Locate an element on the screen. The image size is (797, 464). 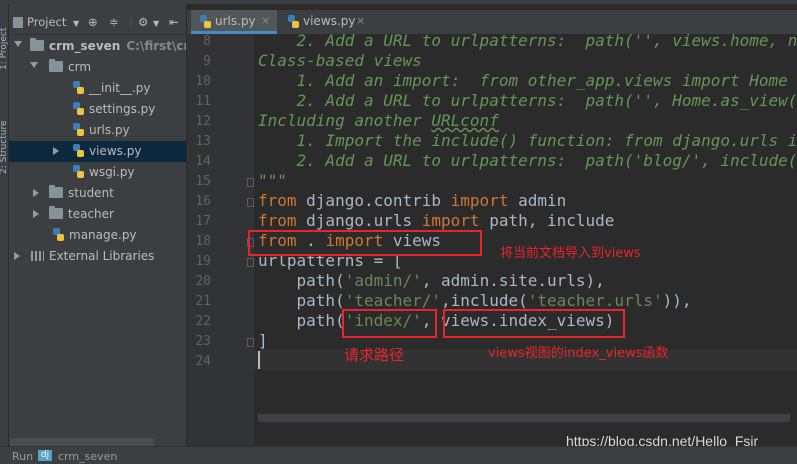
collapse-all-icon: ≑ is located at coordinates (114, 22).